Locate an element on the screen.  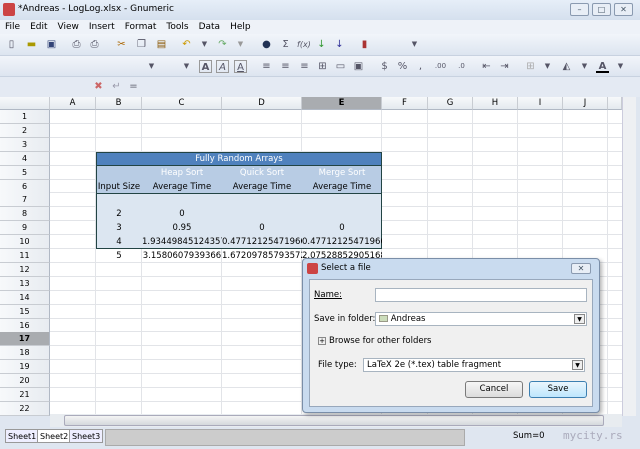
table-cell: 4 is located at coordinates (119, 242).